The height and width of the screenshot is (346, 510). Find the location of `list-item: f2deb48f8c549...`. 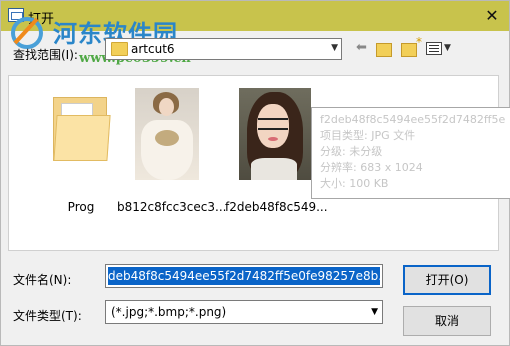

list-item: f2deb48f8c549... is located at coordinates (276, 151).